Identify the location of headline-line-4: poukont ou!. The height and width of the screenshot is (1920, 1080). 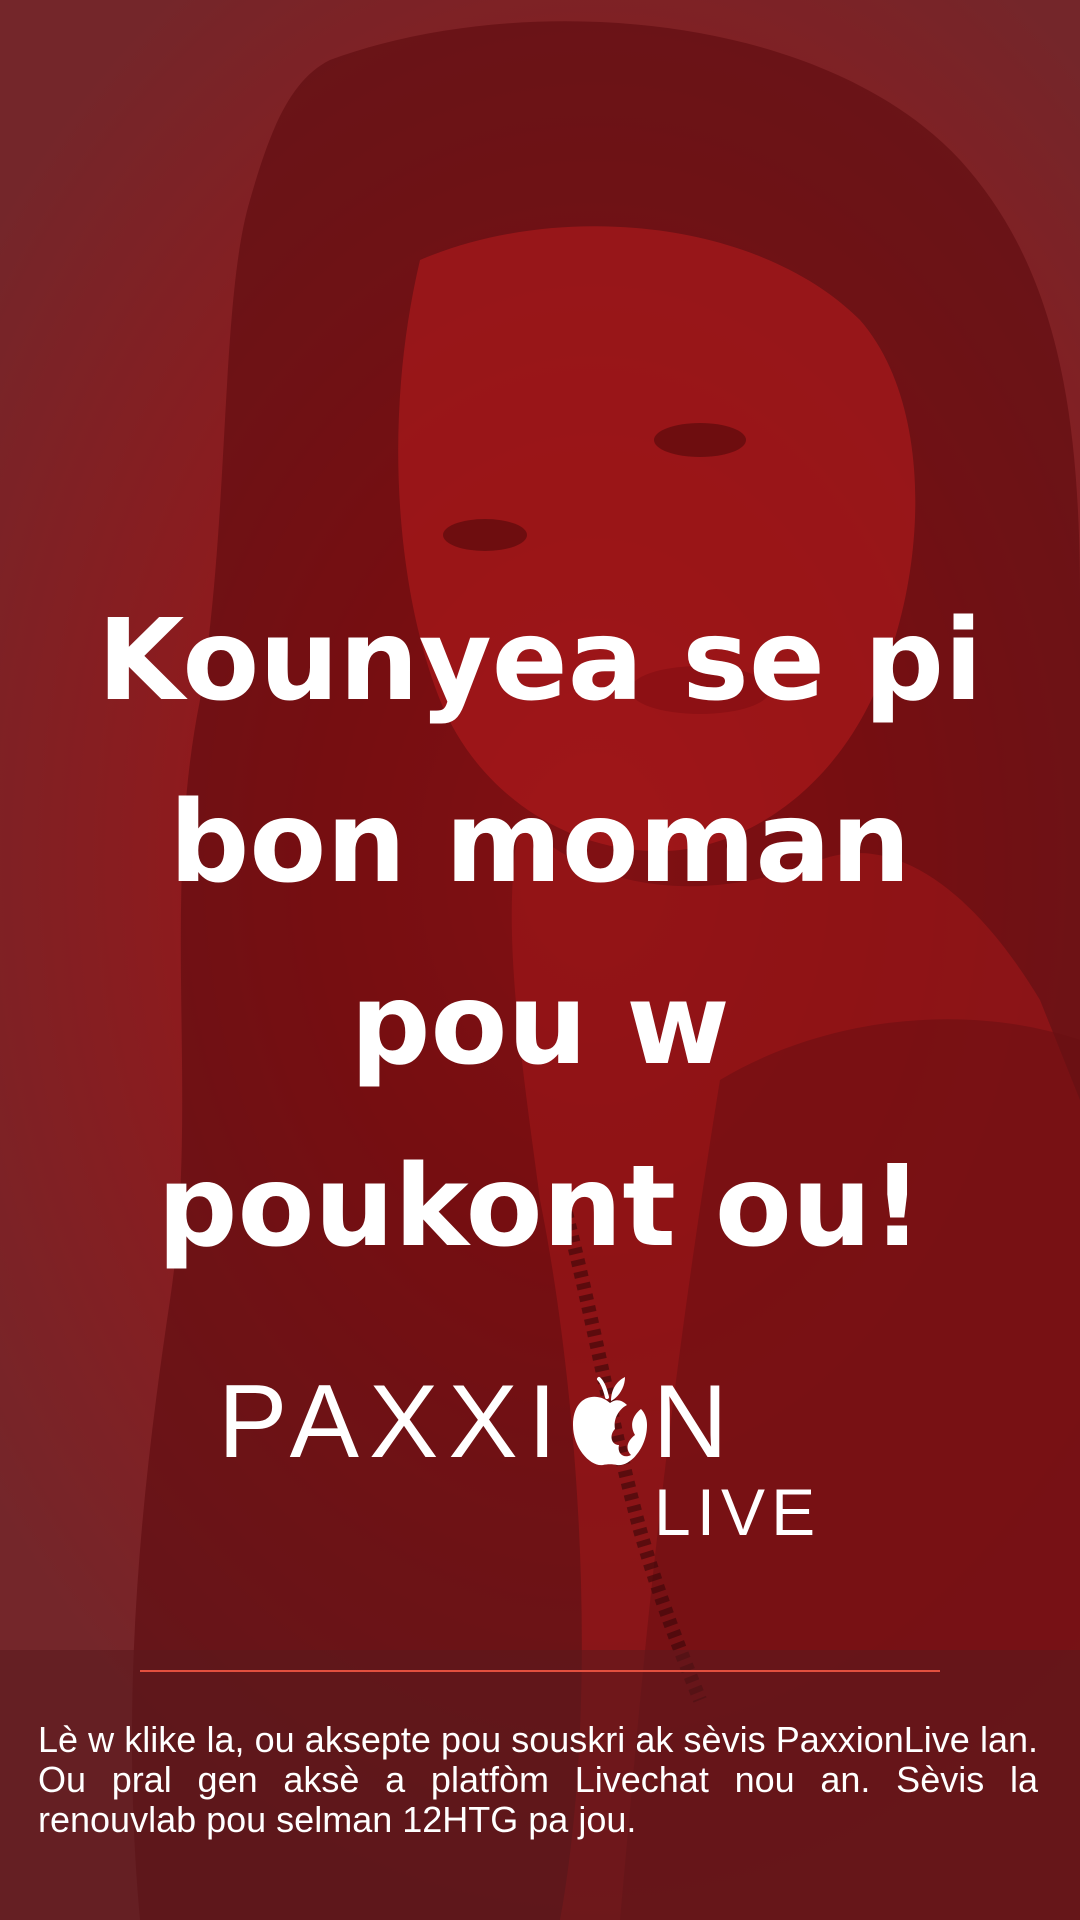
(540, 1207).